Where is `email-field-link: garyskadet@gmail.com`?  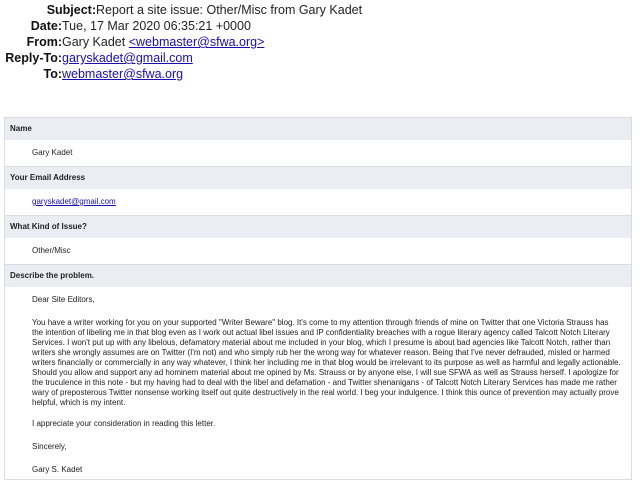 email-field-link: garyskadet@gmail.com is located at coordinates (74, 201).